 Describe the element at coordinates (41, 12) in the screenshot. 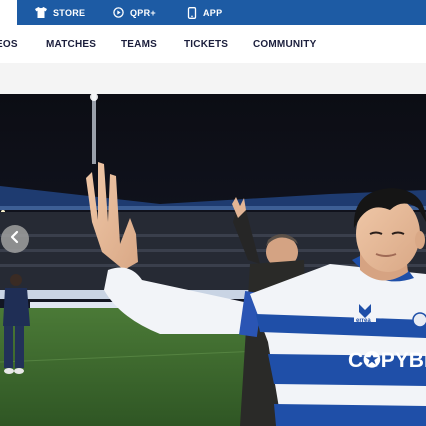

I see `shirt-icon` at that location.